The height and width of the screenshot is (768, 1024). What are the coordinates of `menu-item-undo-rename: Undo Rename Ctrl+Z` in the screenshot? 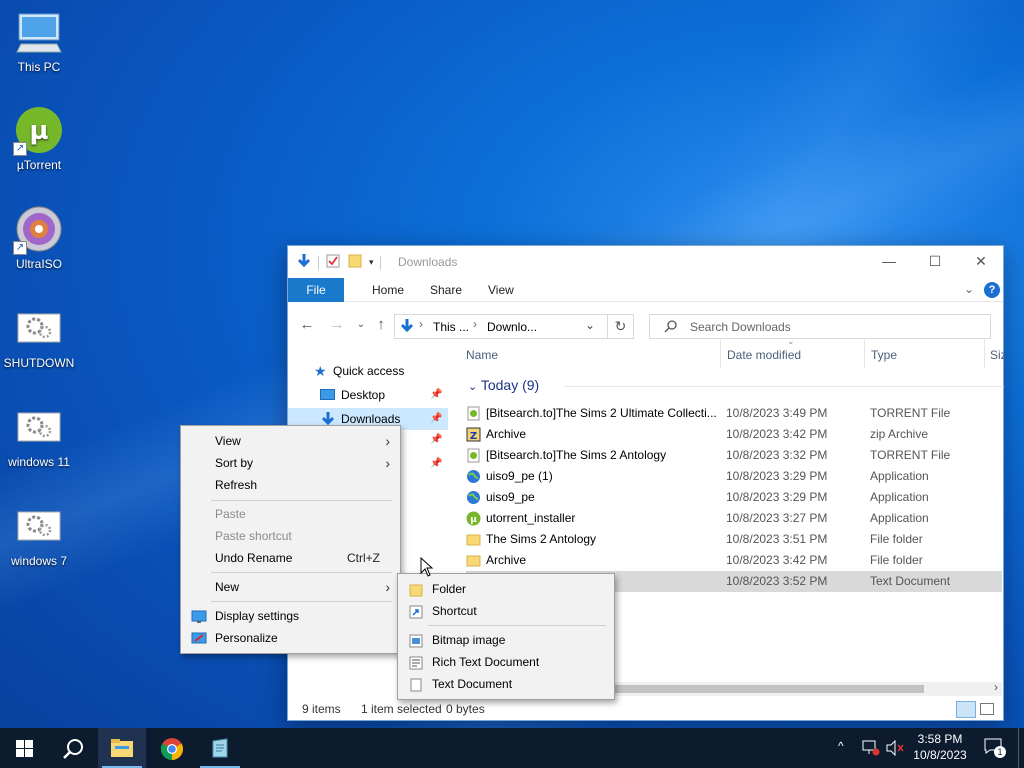 It's located at (290, 558).